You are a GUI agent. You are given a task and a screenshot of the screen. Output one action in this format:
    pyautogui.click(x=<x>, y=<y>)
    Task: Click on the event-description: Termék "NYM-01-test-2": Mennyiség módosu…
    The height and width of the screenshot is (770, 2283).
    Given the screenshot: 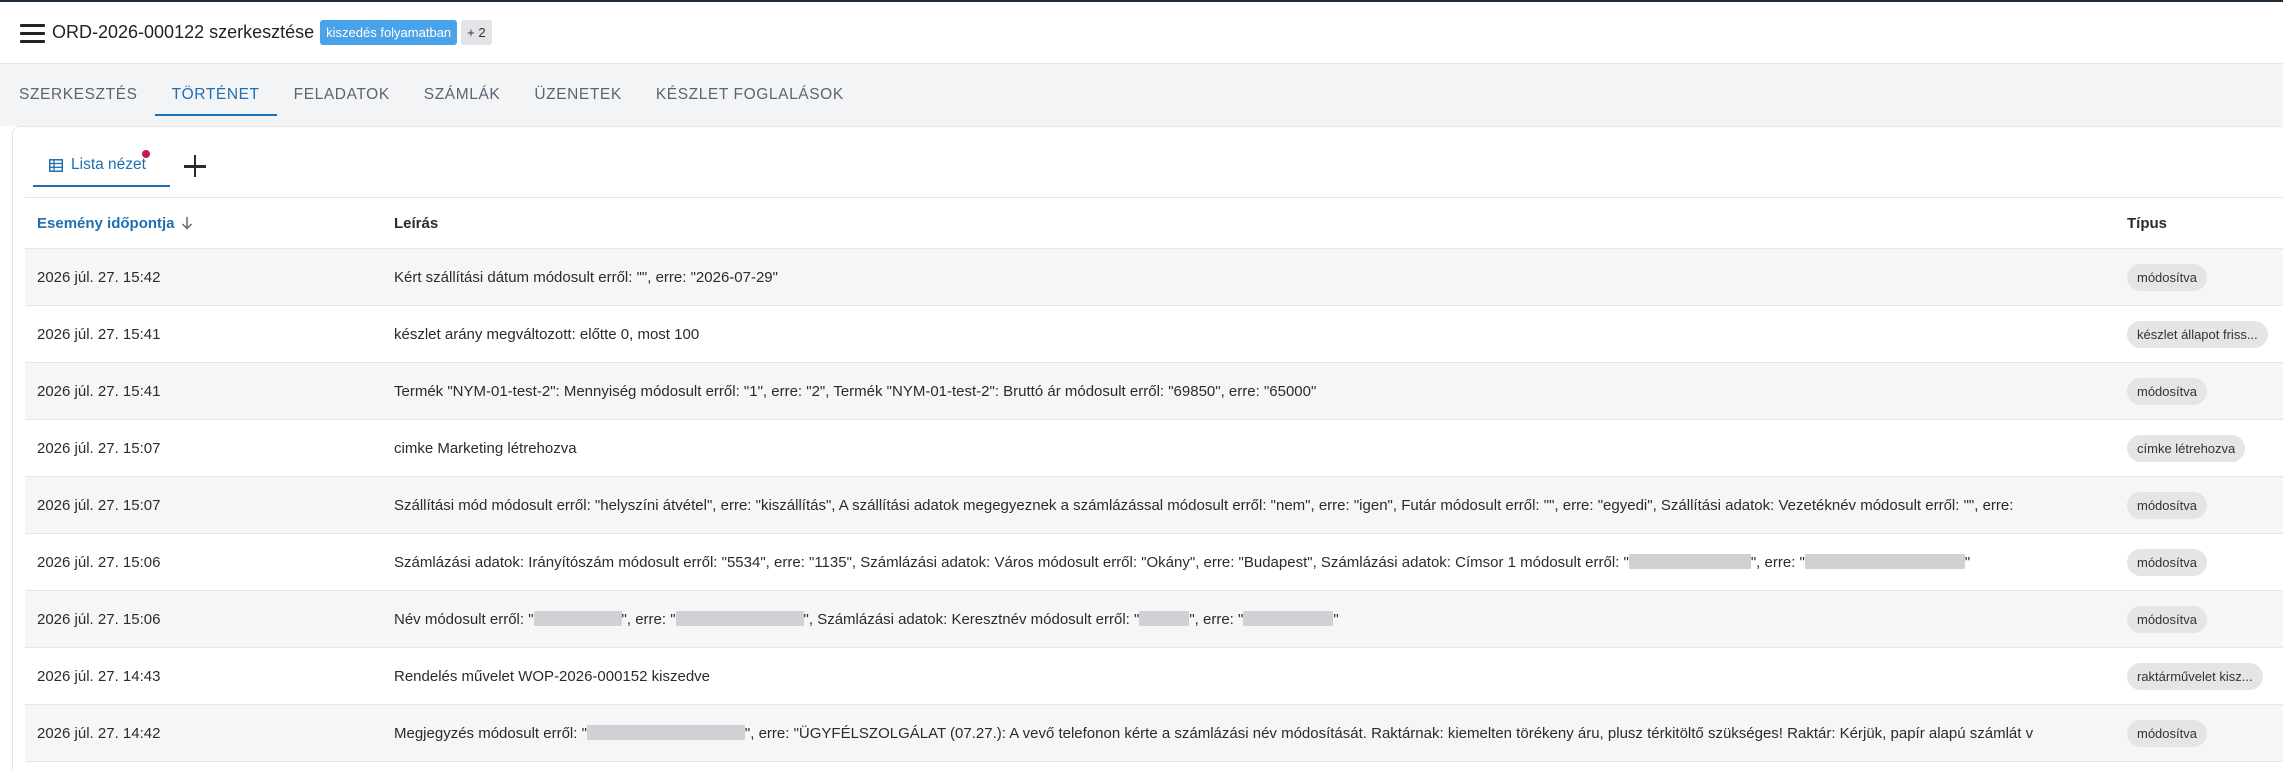 What is the action you would take?
    pyautogui.click(x=855, y=391)
    